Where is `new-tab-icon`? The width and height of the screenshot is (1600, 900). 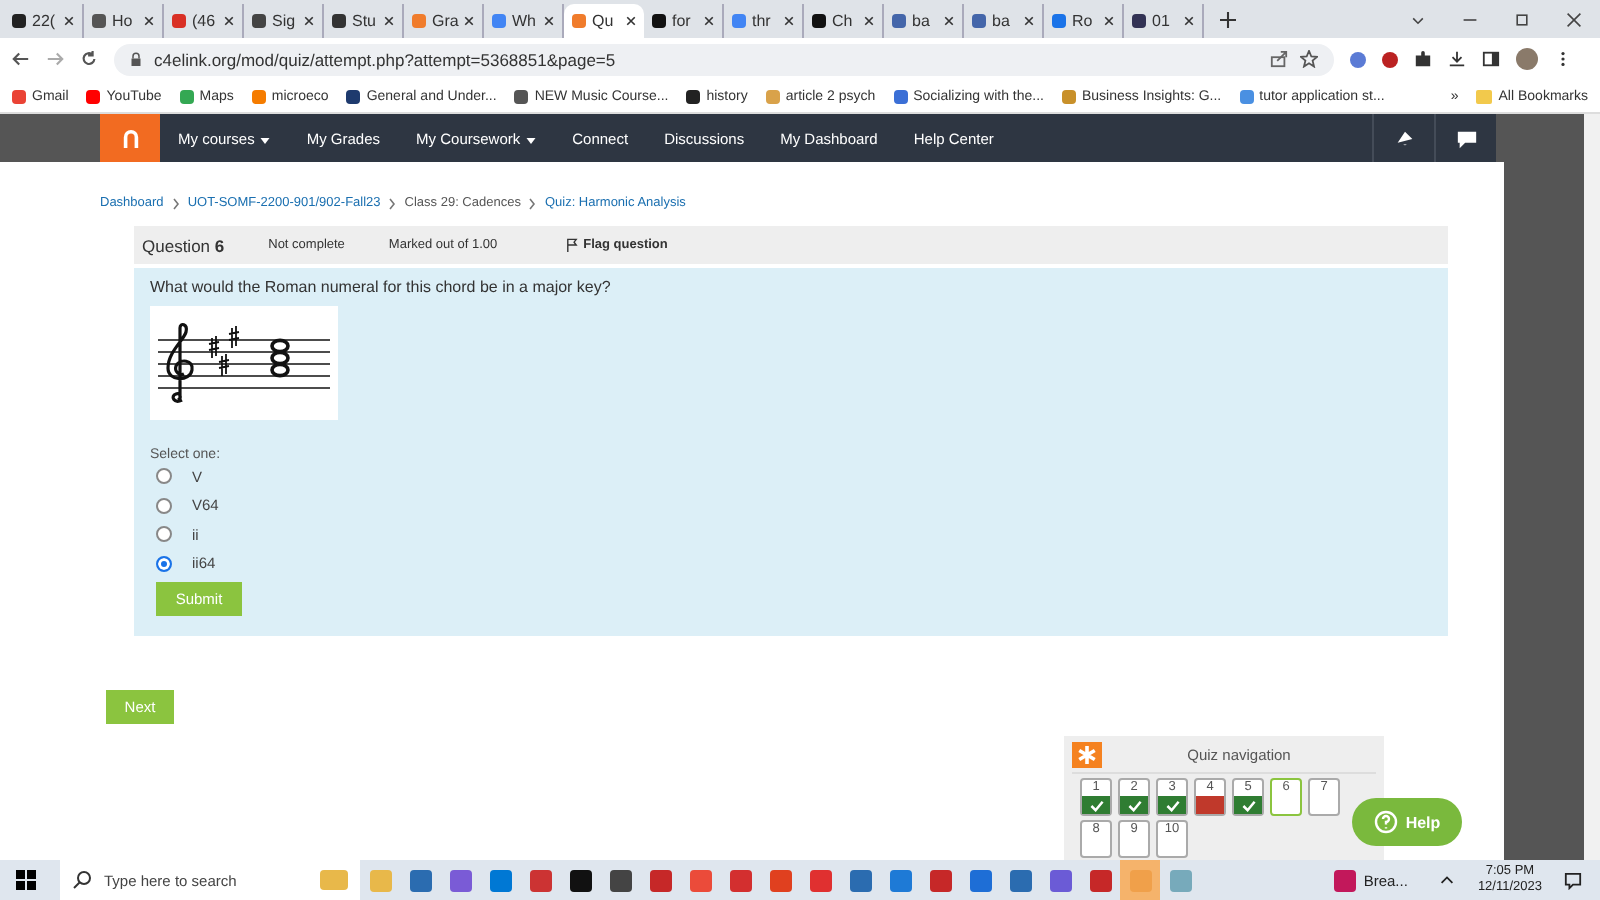 new-tab-icon is located at coordinates (1228, 19).